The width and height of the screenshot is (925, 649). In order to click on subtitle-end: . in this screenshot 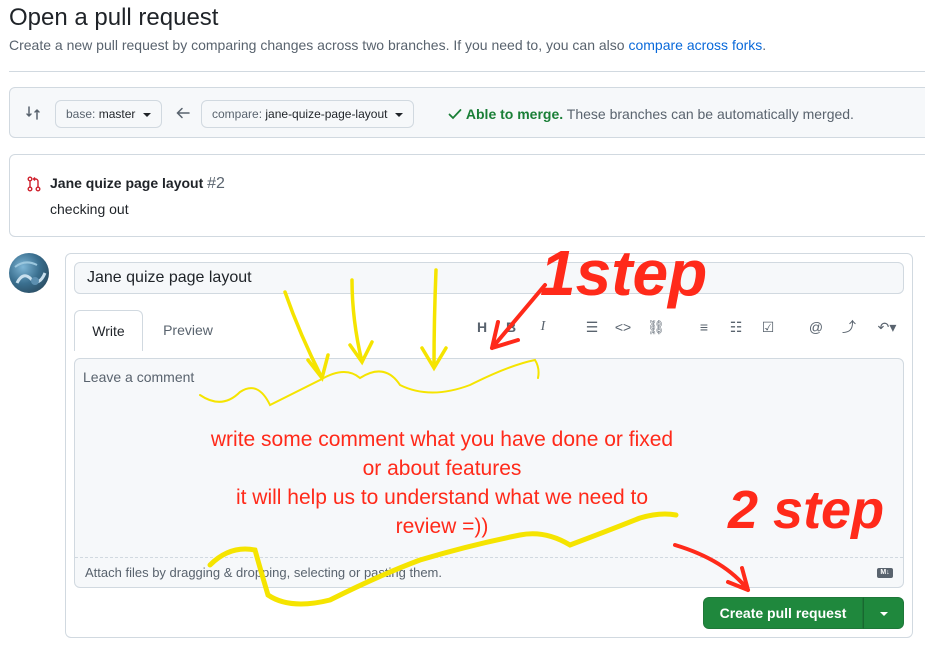, I will do `click(764, 45)`.